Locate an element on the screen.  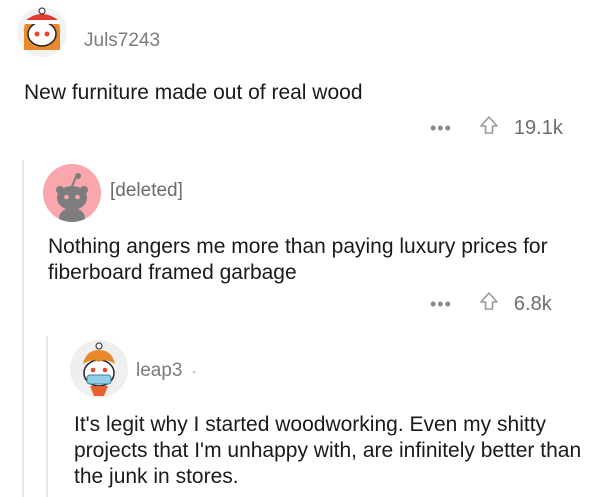
reply1-avatar is located at coordinates (72, 193).